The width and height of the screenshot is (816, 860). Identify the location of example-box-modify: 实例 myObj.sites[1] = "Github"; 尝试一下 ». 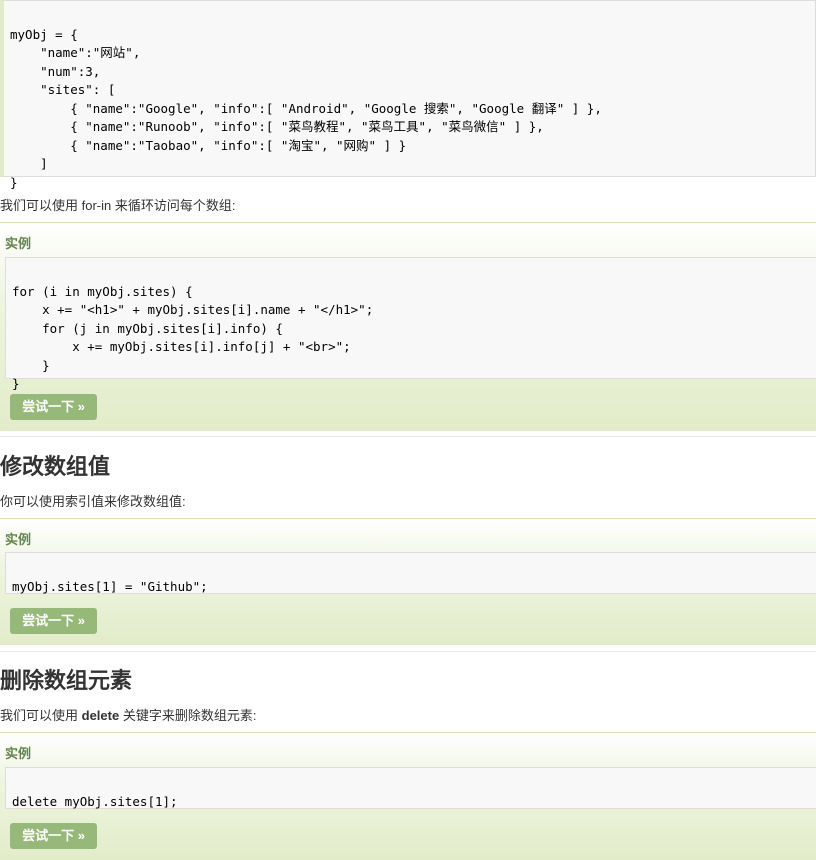
(408, 581).